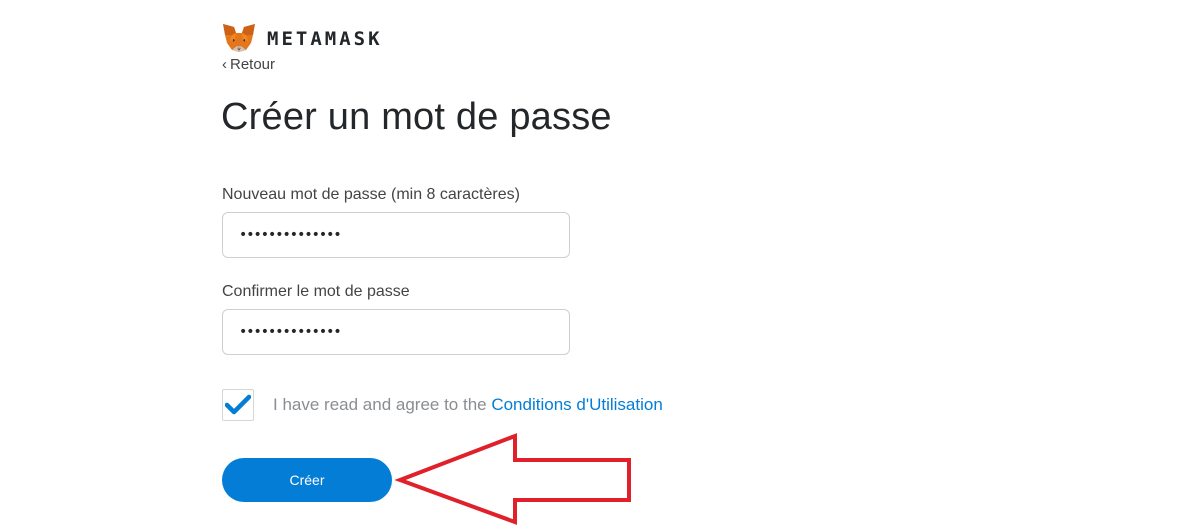 The width and height of the screenshot is (1183, 530). I want to click on red-arrow-left-icon, so click(513, 479).